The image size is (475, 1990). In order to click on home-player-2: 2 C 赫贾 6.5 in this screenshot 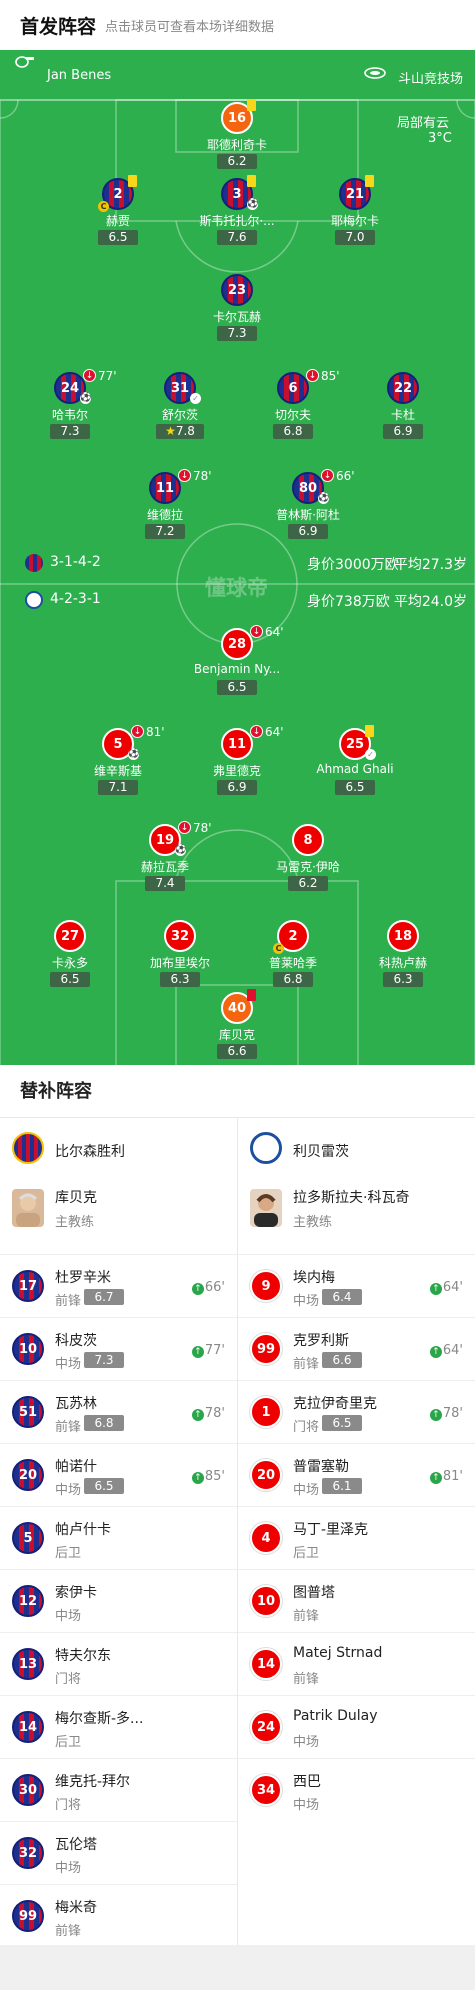, I will do `click(118, 214)`.